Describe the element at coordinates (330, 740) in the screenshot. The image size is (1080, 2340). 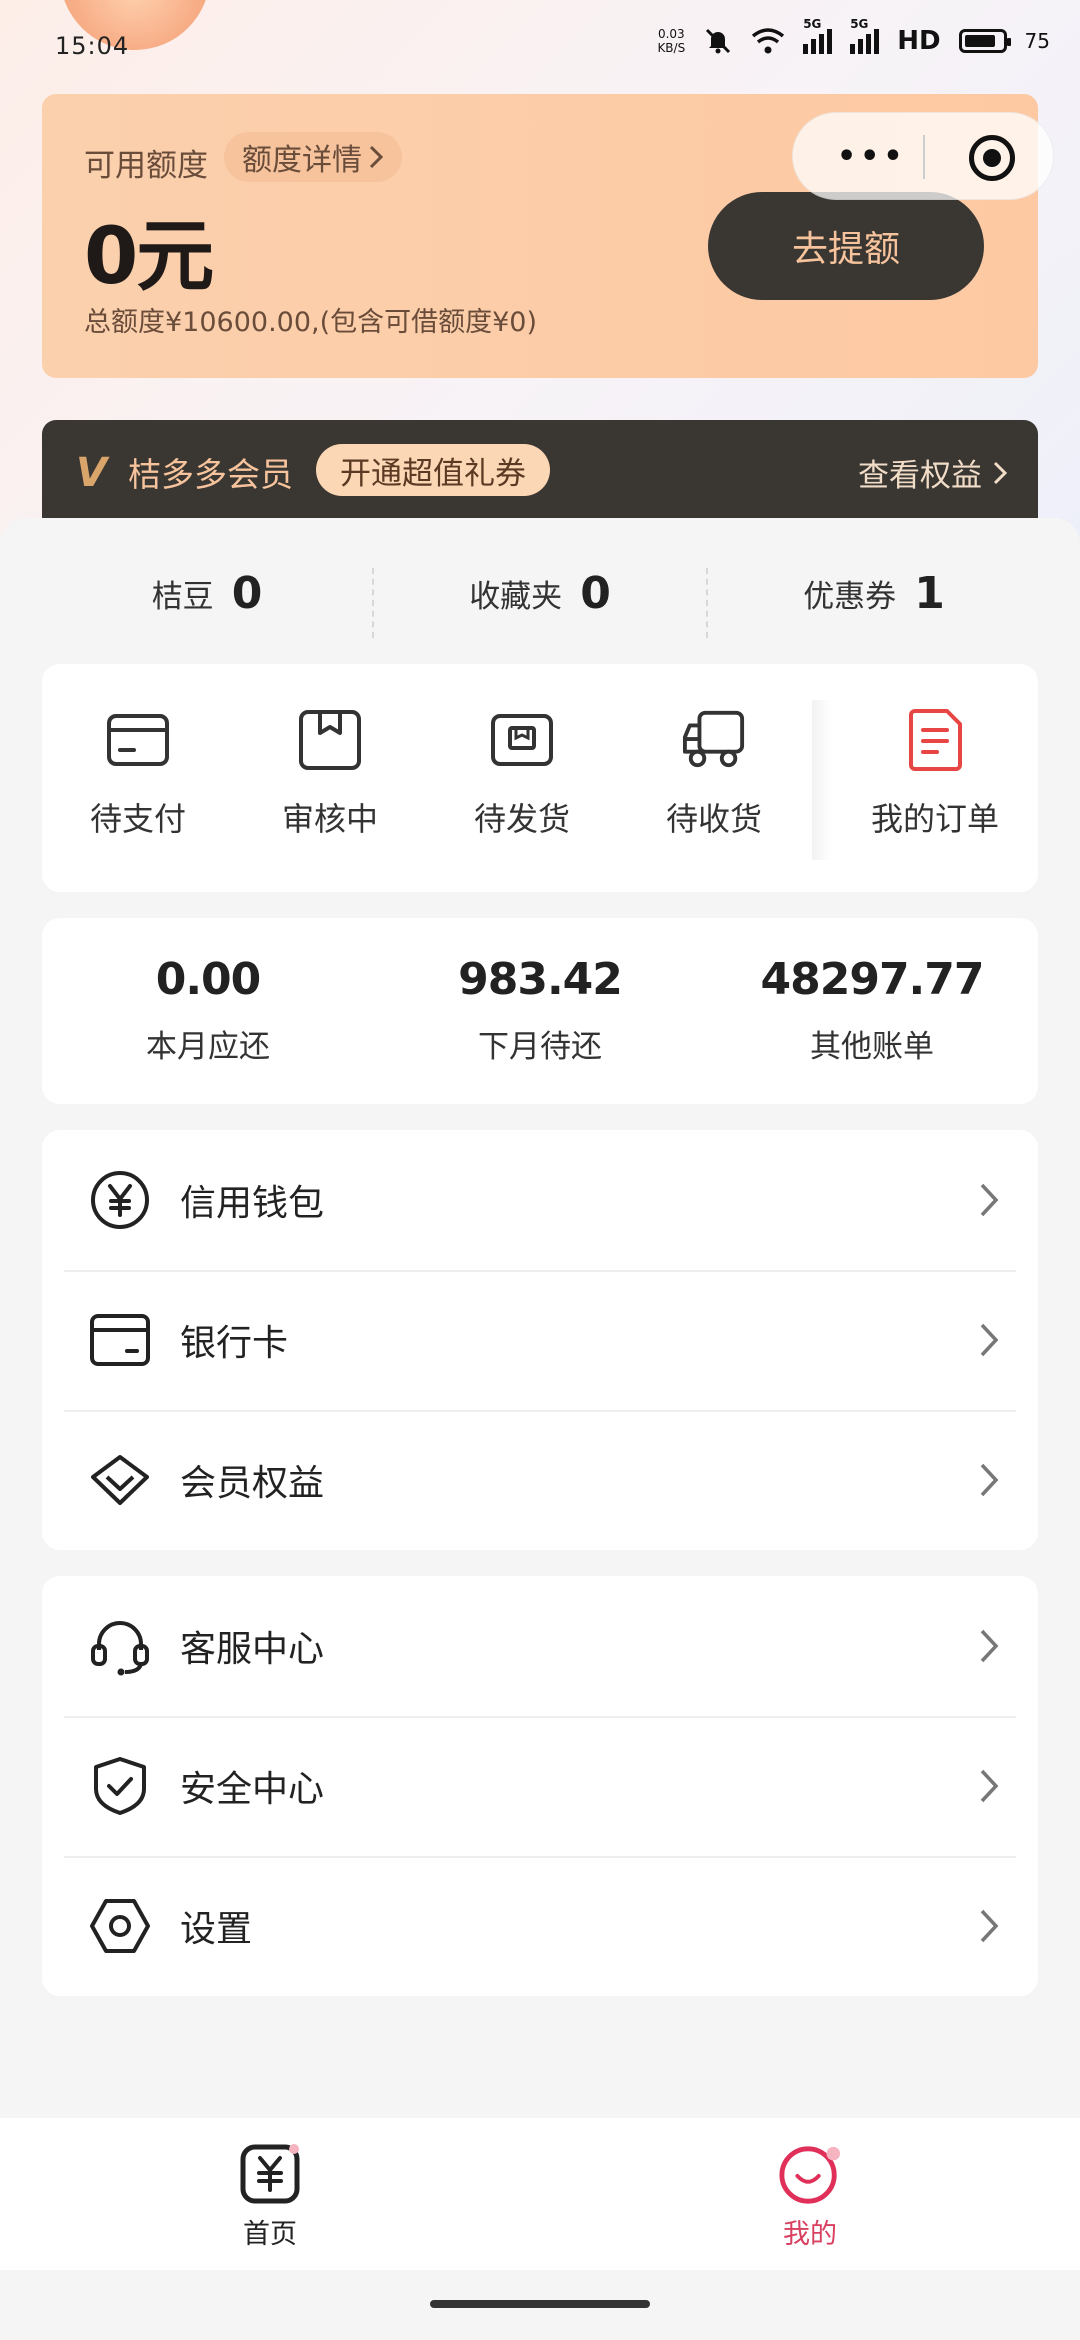
I see `box-icon` at that location.